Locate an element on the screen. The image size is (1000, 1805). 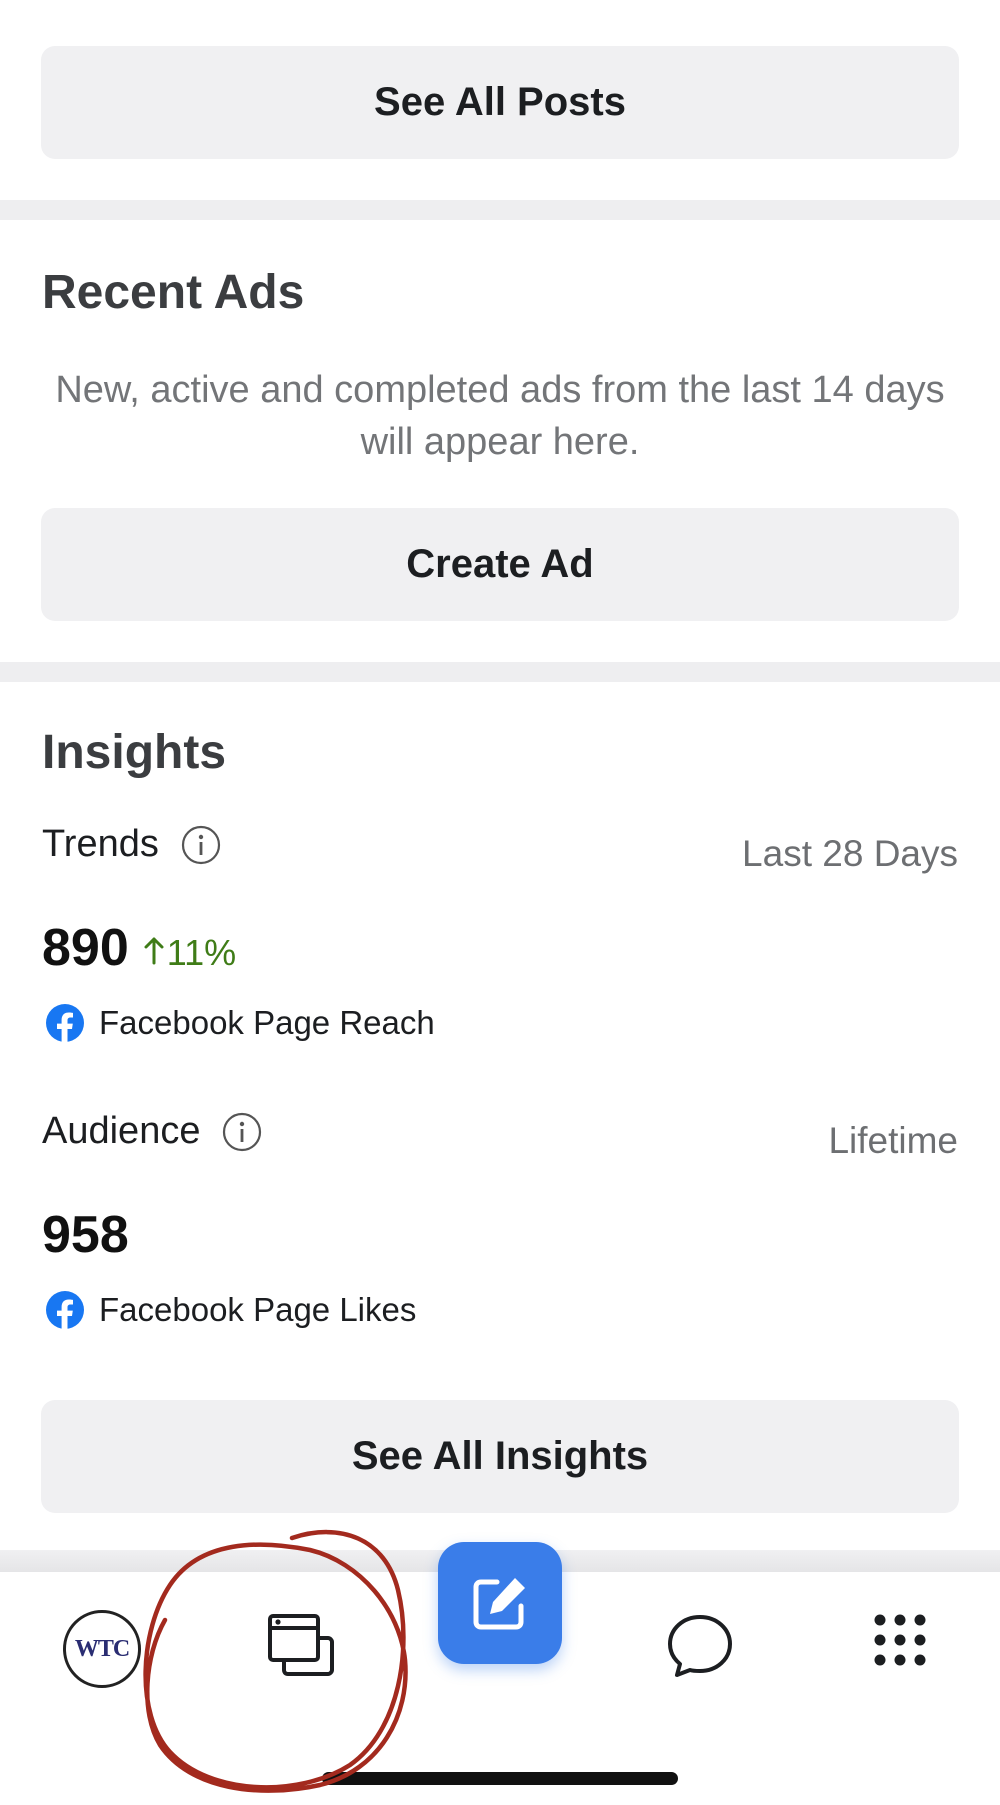
create-ad-button: Create Ad is located at coordinates (500, 564).